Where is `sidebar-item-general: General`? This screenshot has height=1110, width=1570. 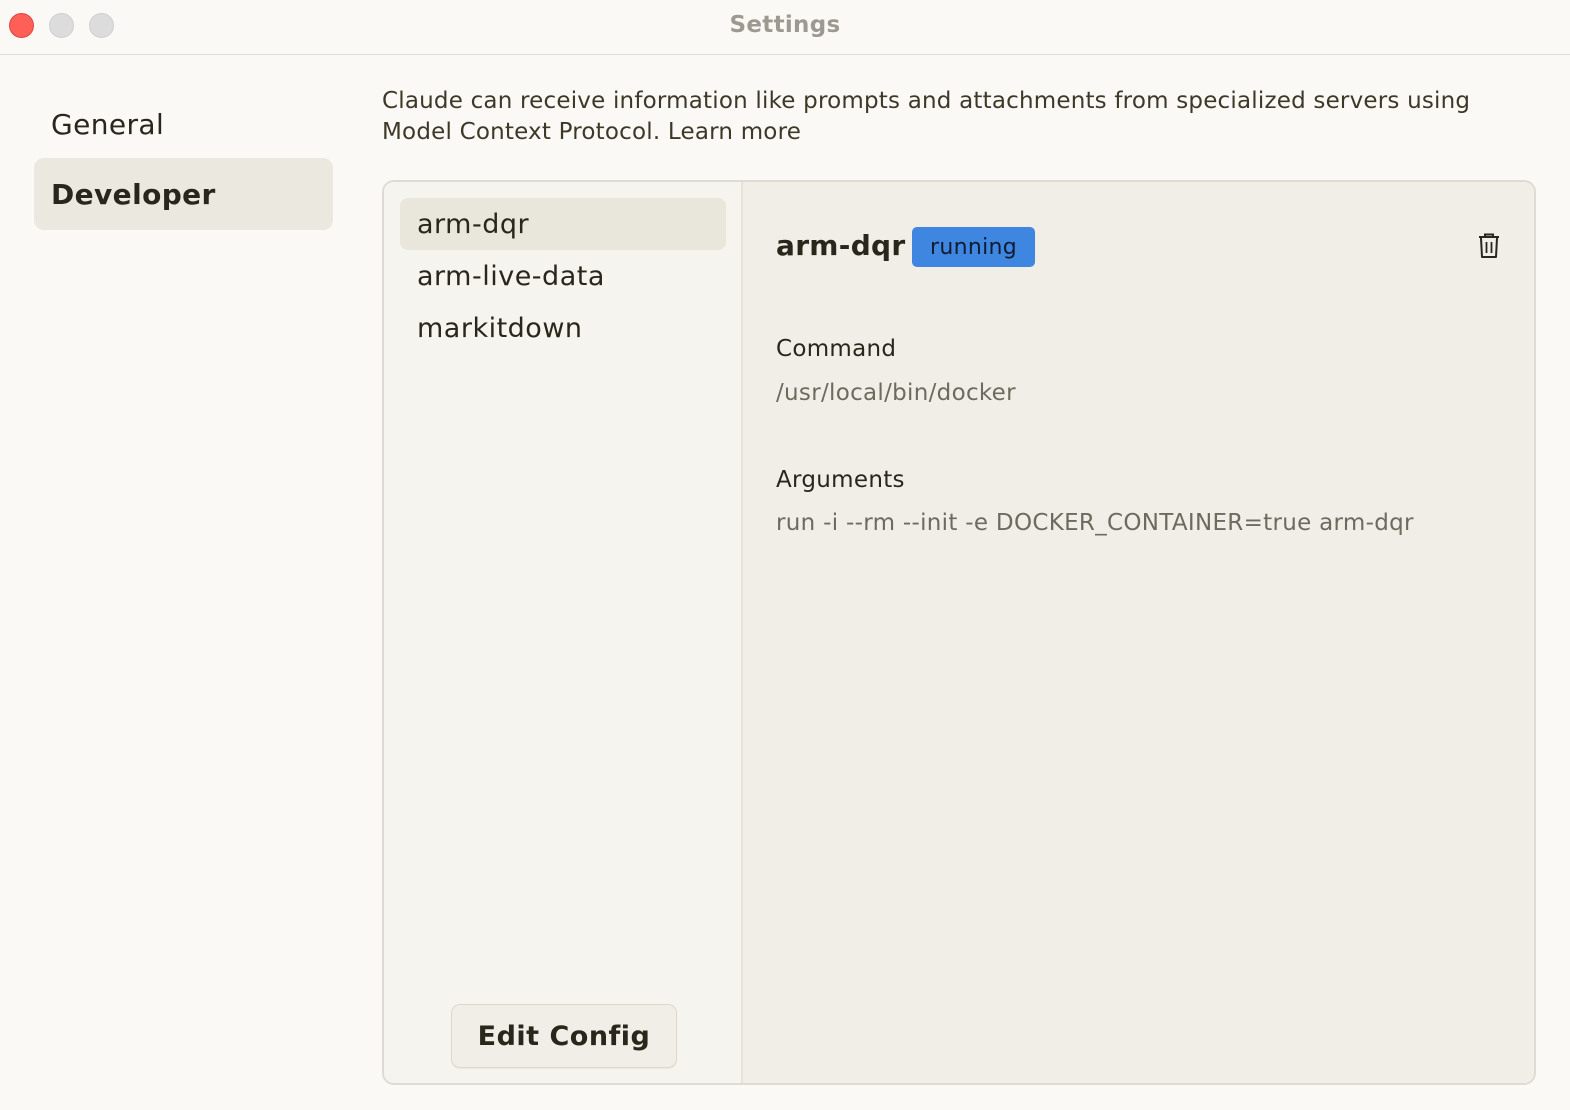 sidebar-item-general: General is located at coordinates (183, 124).